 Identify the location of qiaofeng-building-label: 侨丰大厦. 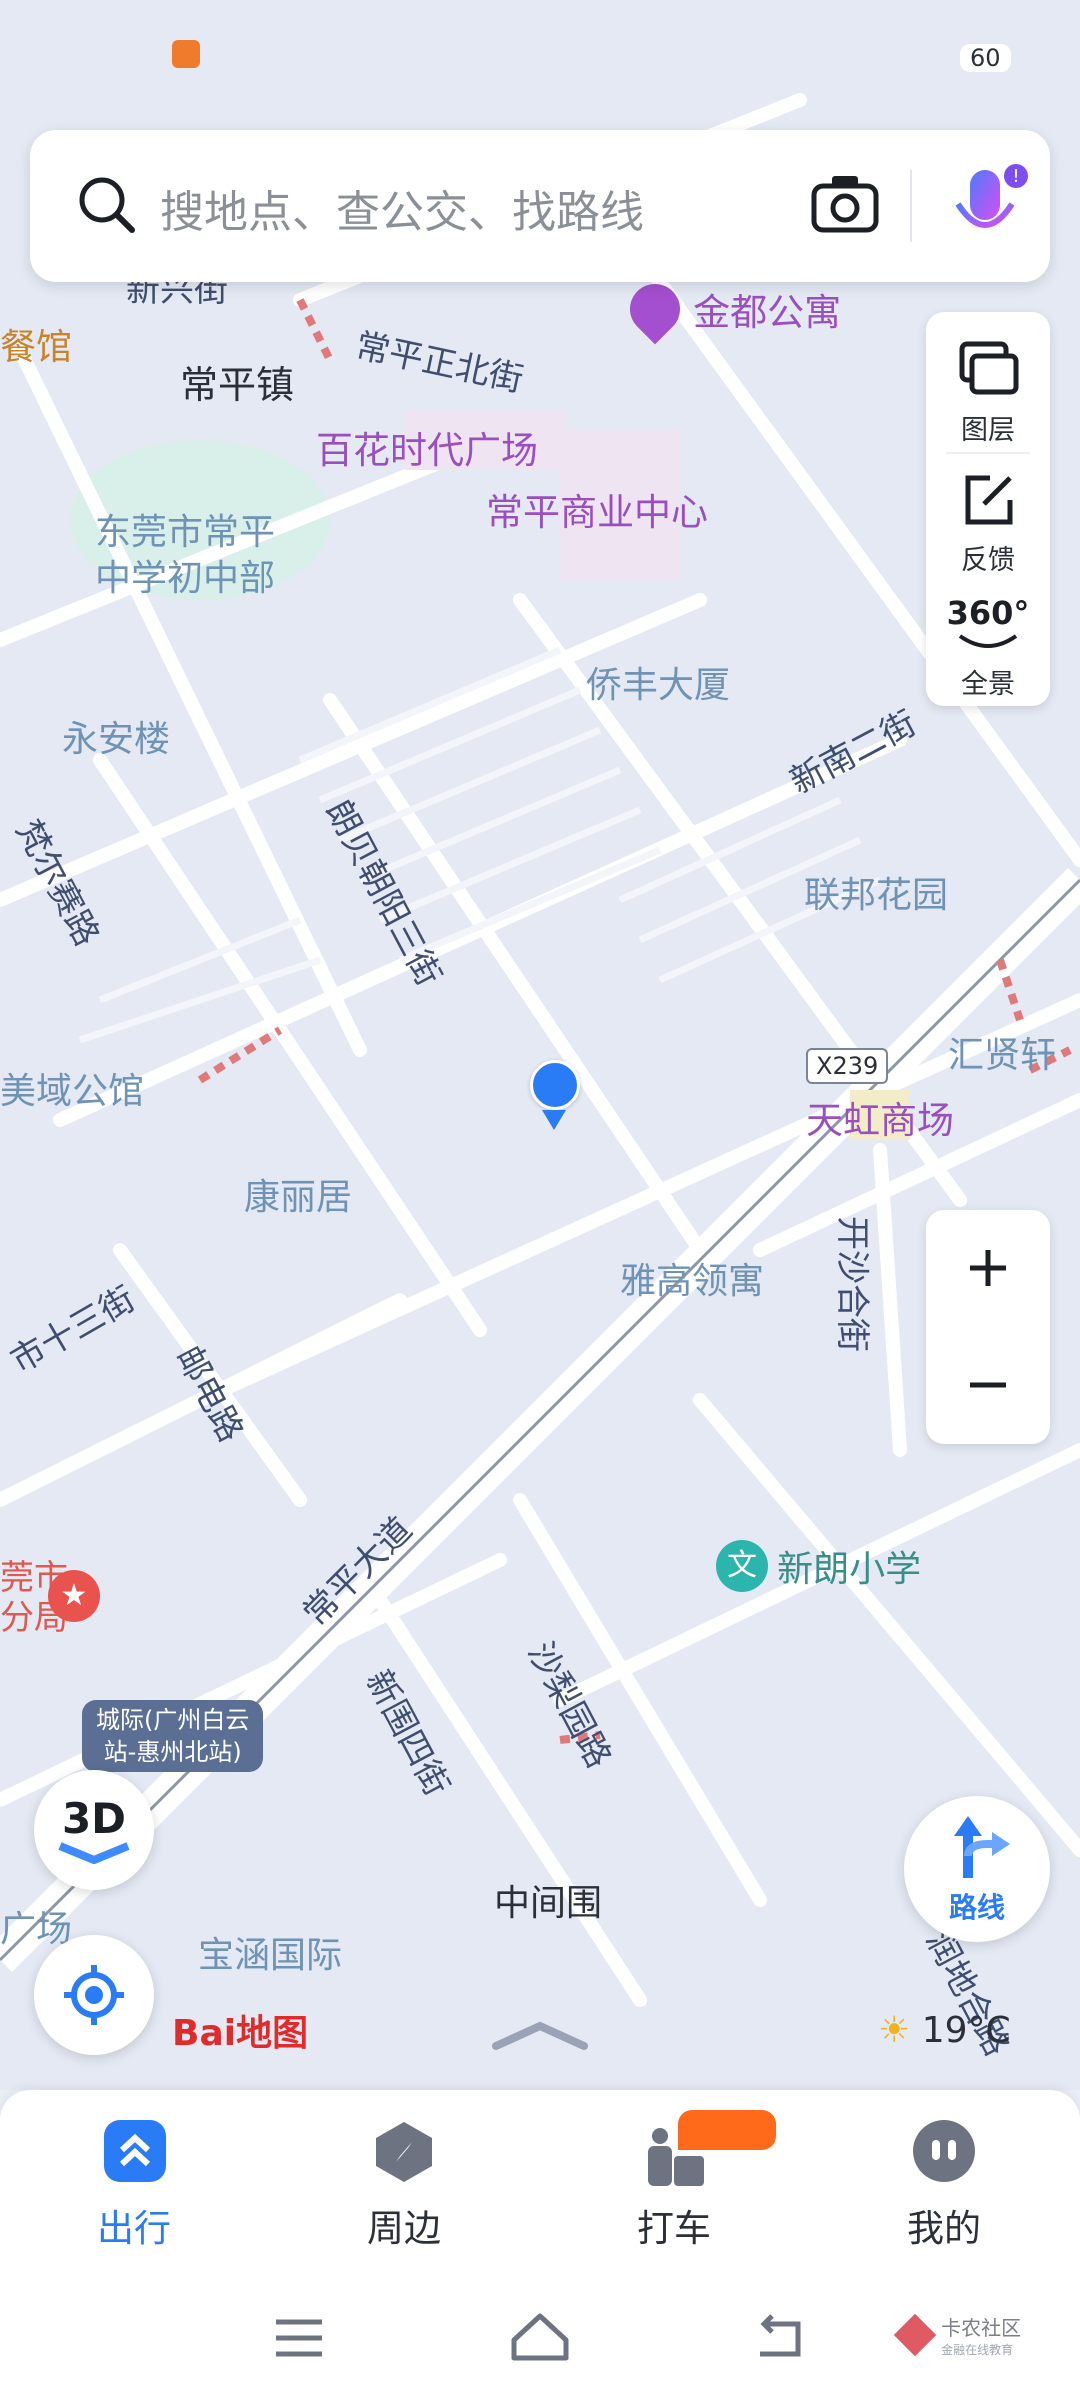
(658, 682).